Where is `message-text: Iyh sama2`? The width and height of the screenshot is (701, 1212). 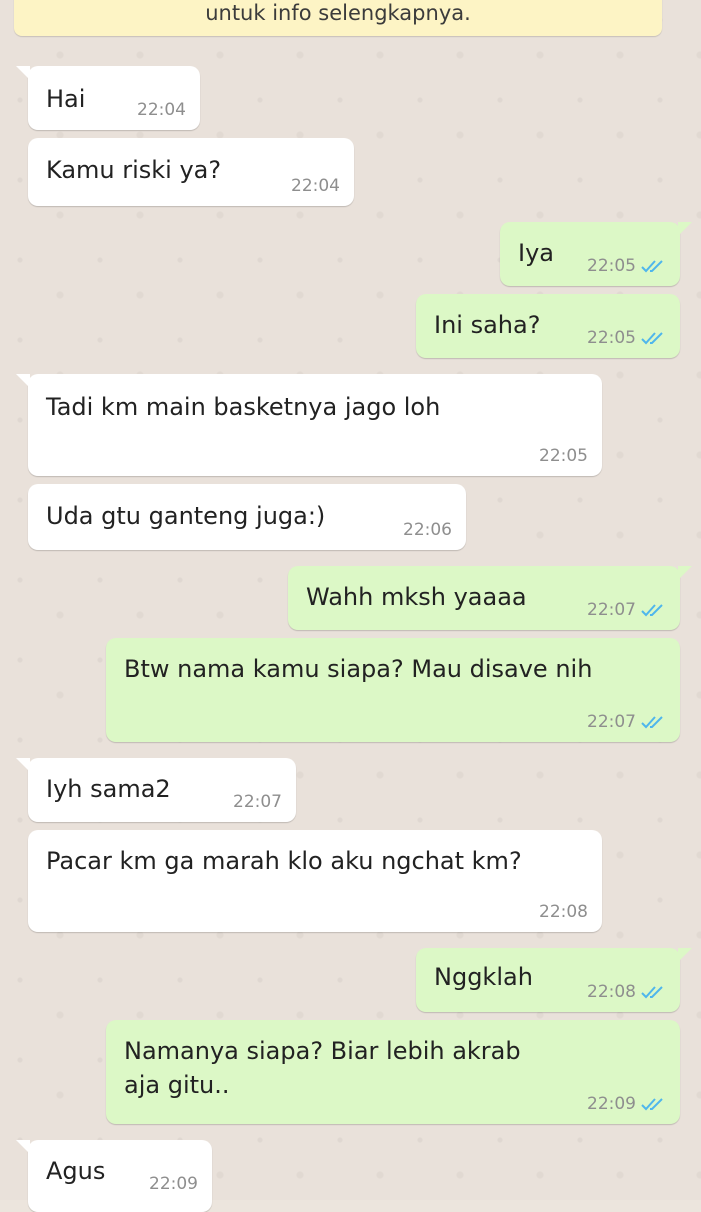 message-text: Iyh sama2 is located at coordinates (108, 789).